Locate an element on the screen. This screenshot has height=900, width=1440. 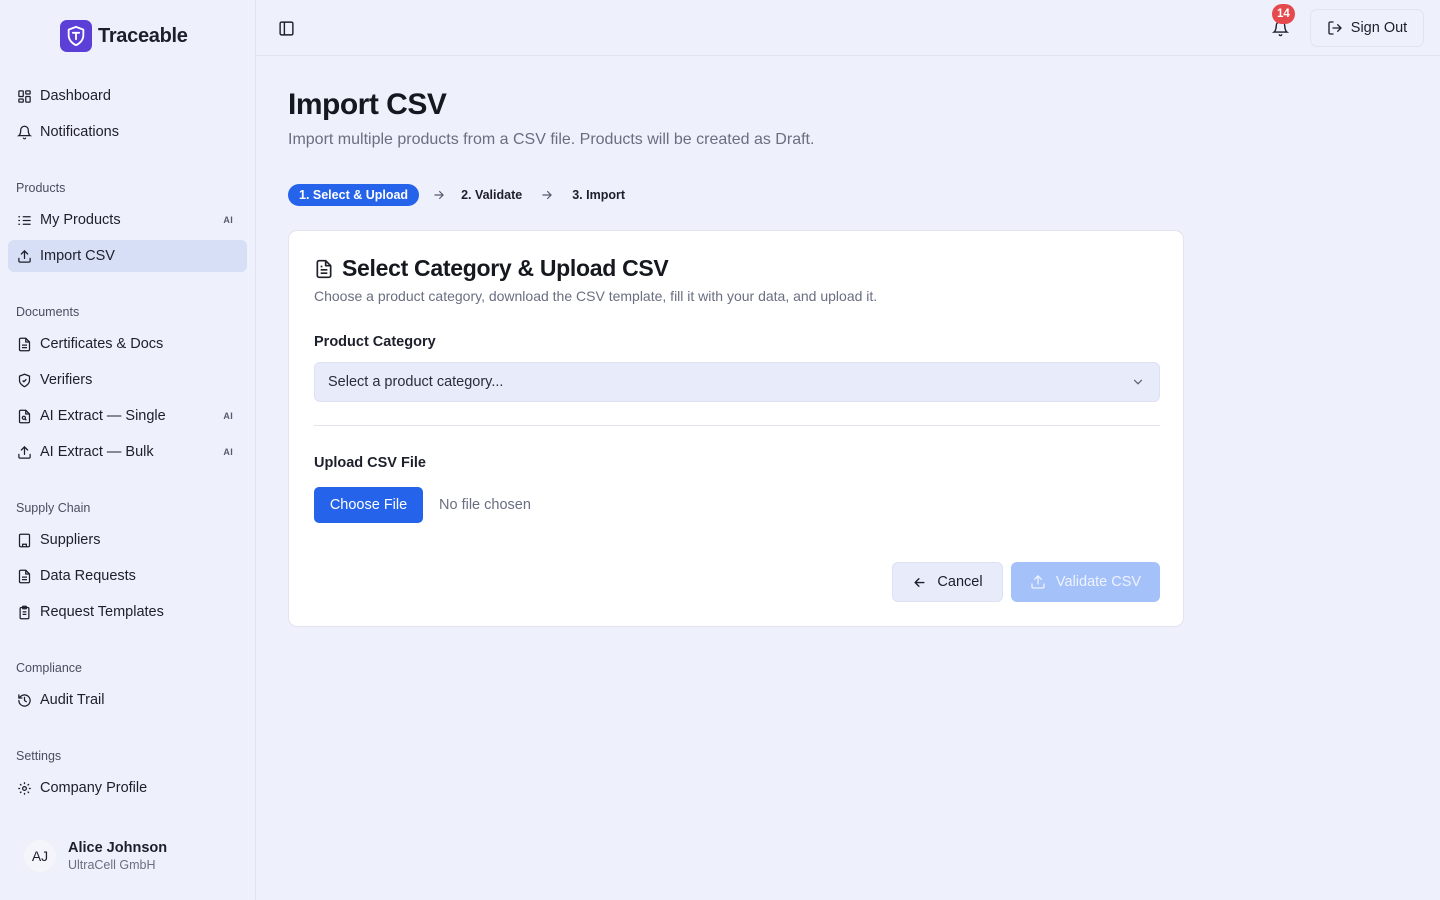
notification-count-badge: 14 is located at coordinates (1283, 14).